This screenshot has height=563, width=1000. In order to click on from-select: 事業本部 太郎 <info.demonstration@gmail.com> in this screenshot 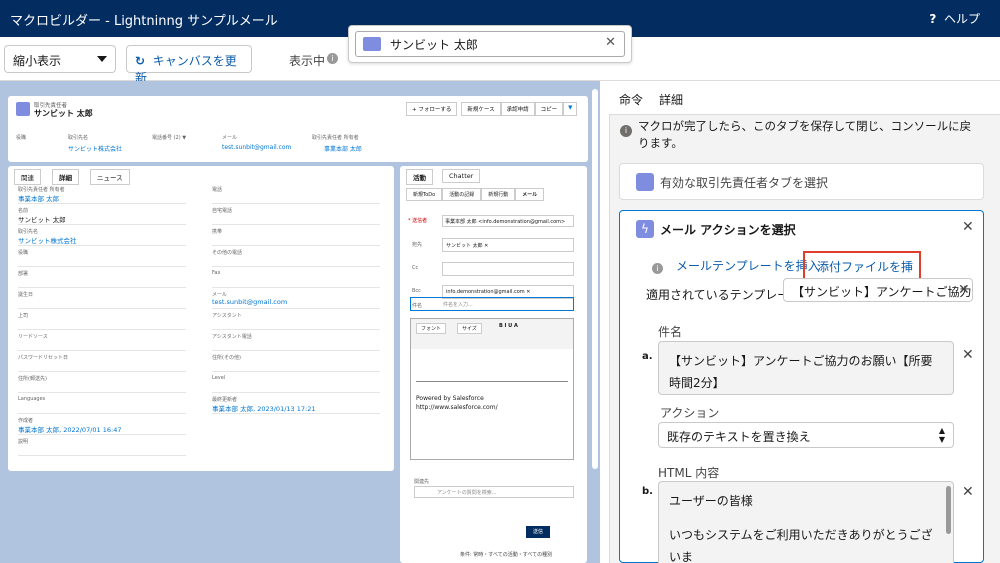, I will do `click(508, 221)`.